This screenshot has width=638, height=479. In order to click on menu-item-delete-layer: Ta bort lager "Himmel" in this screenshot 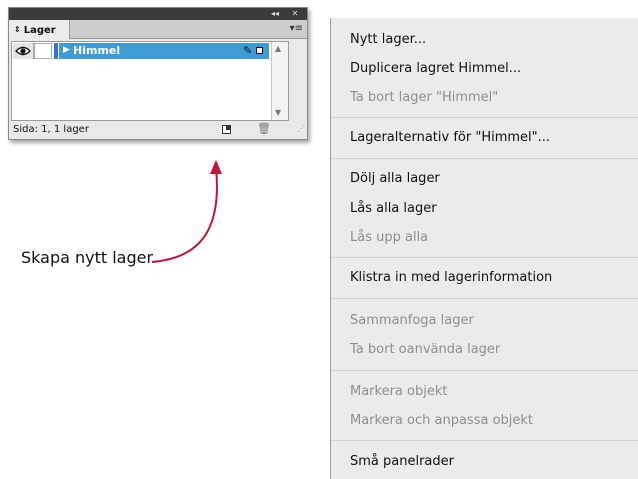, I will do `click(424, 97)`.